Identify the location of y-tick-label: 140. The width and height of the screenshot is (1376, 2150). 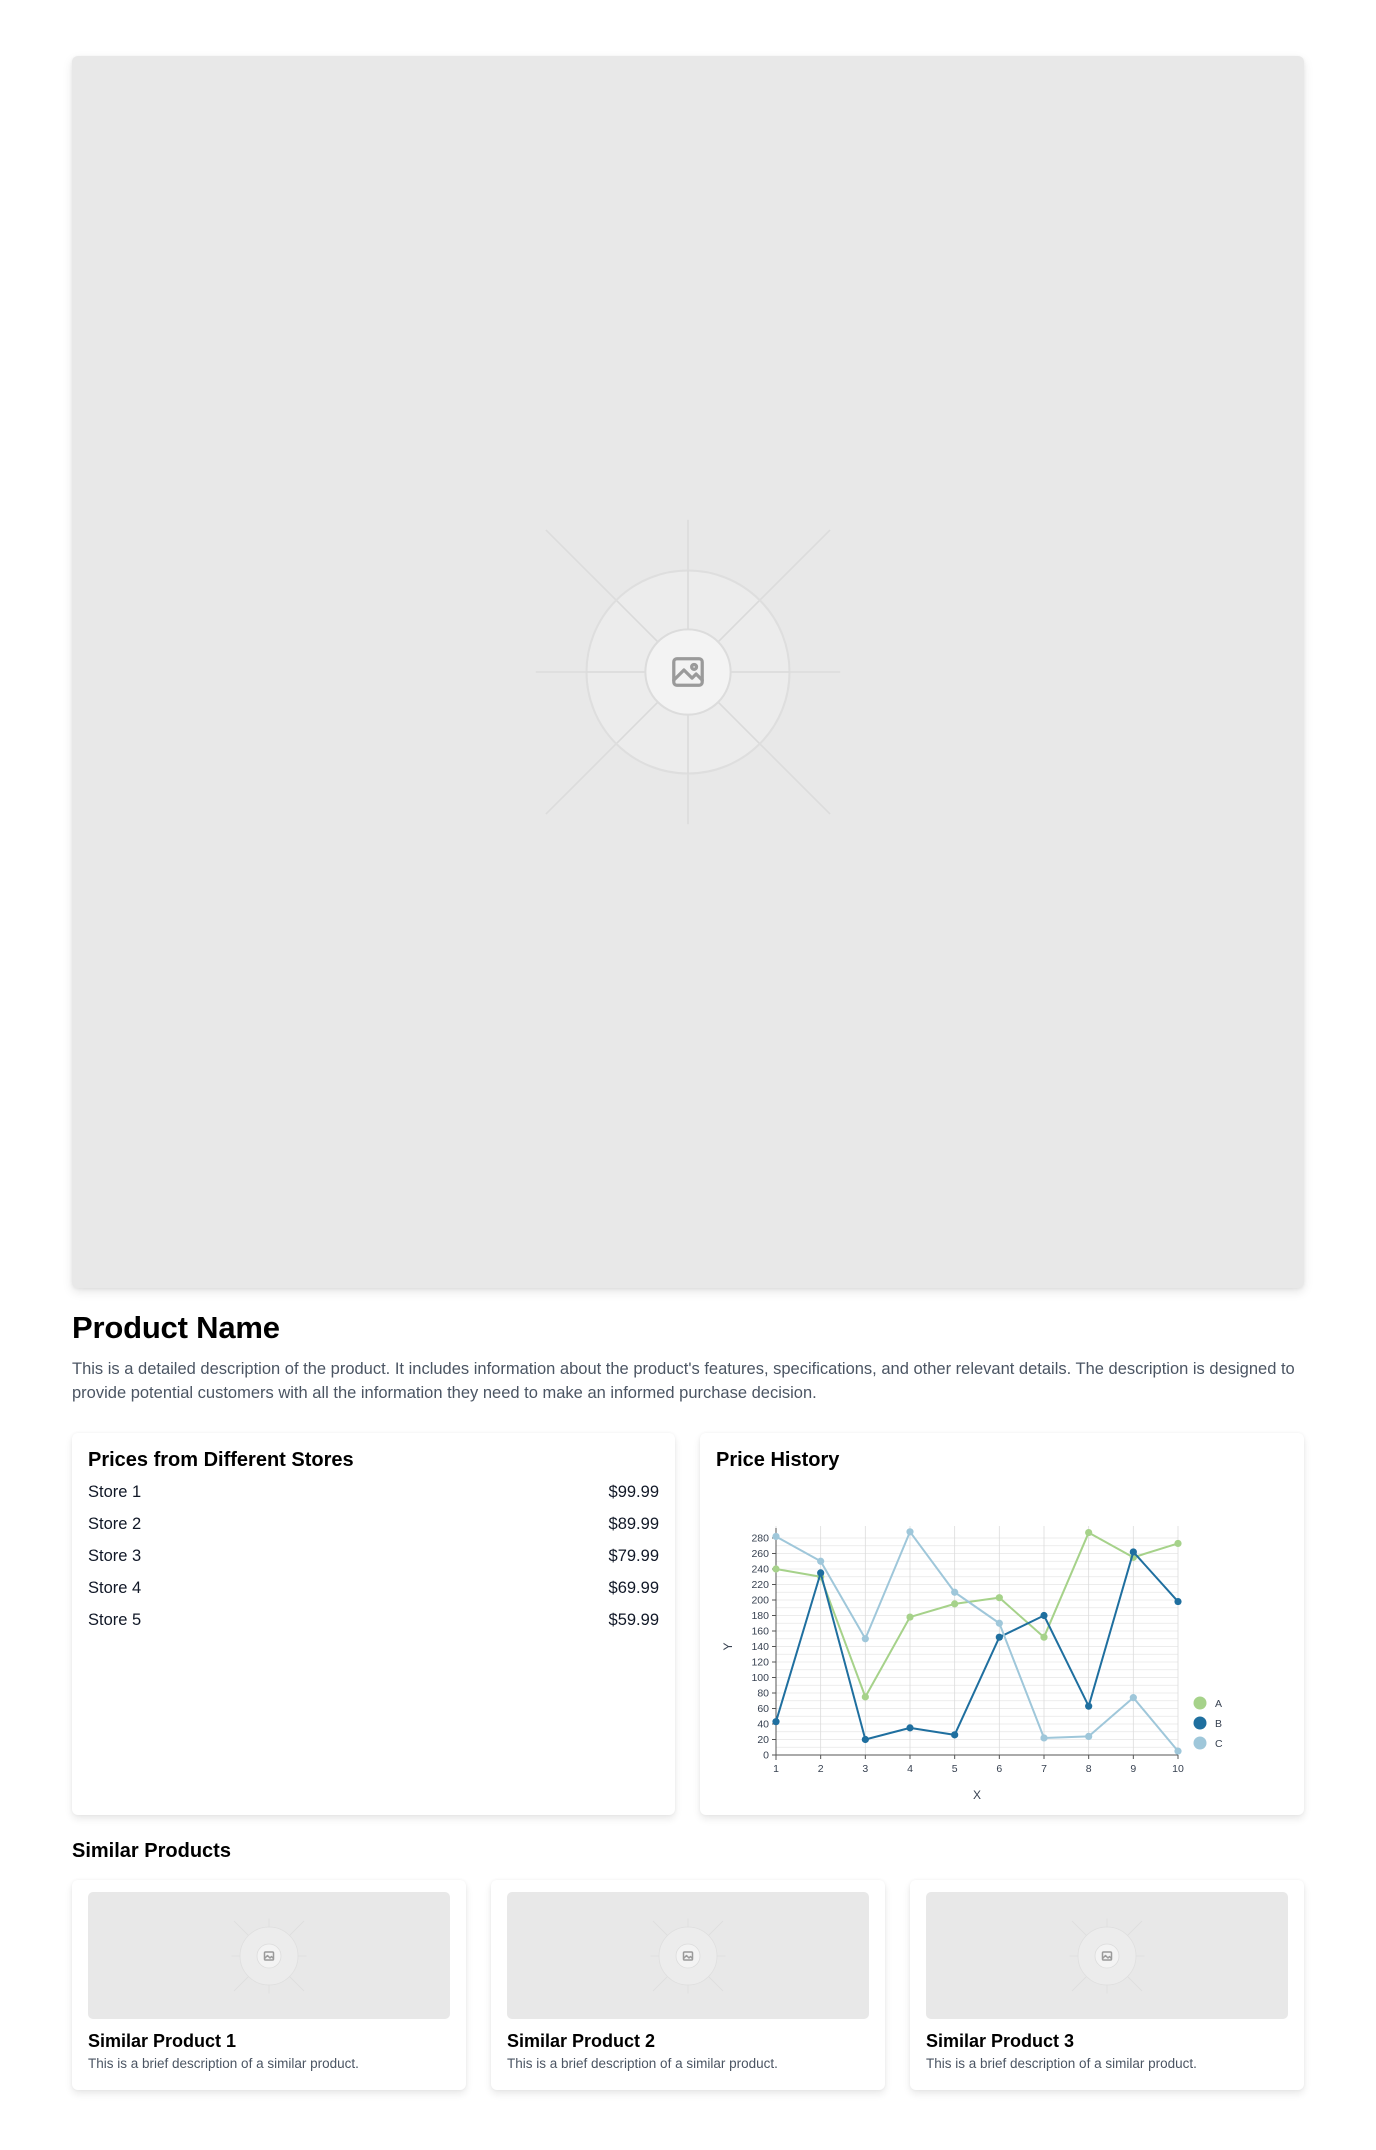
(760, 1647).